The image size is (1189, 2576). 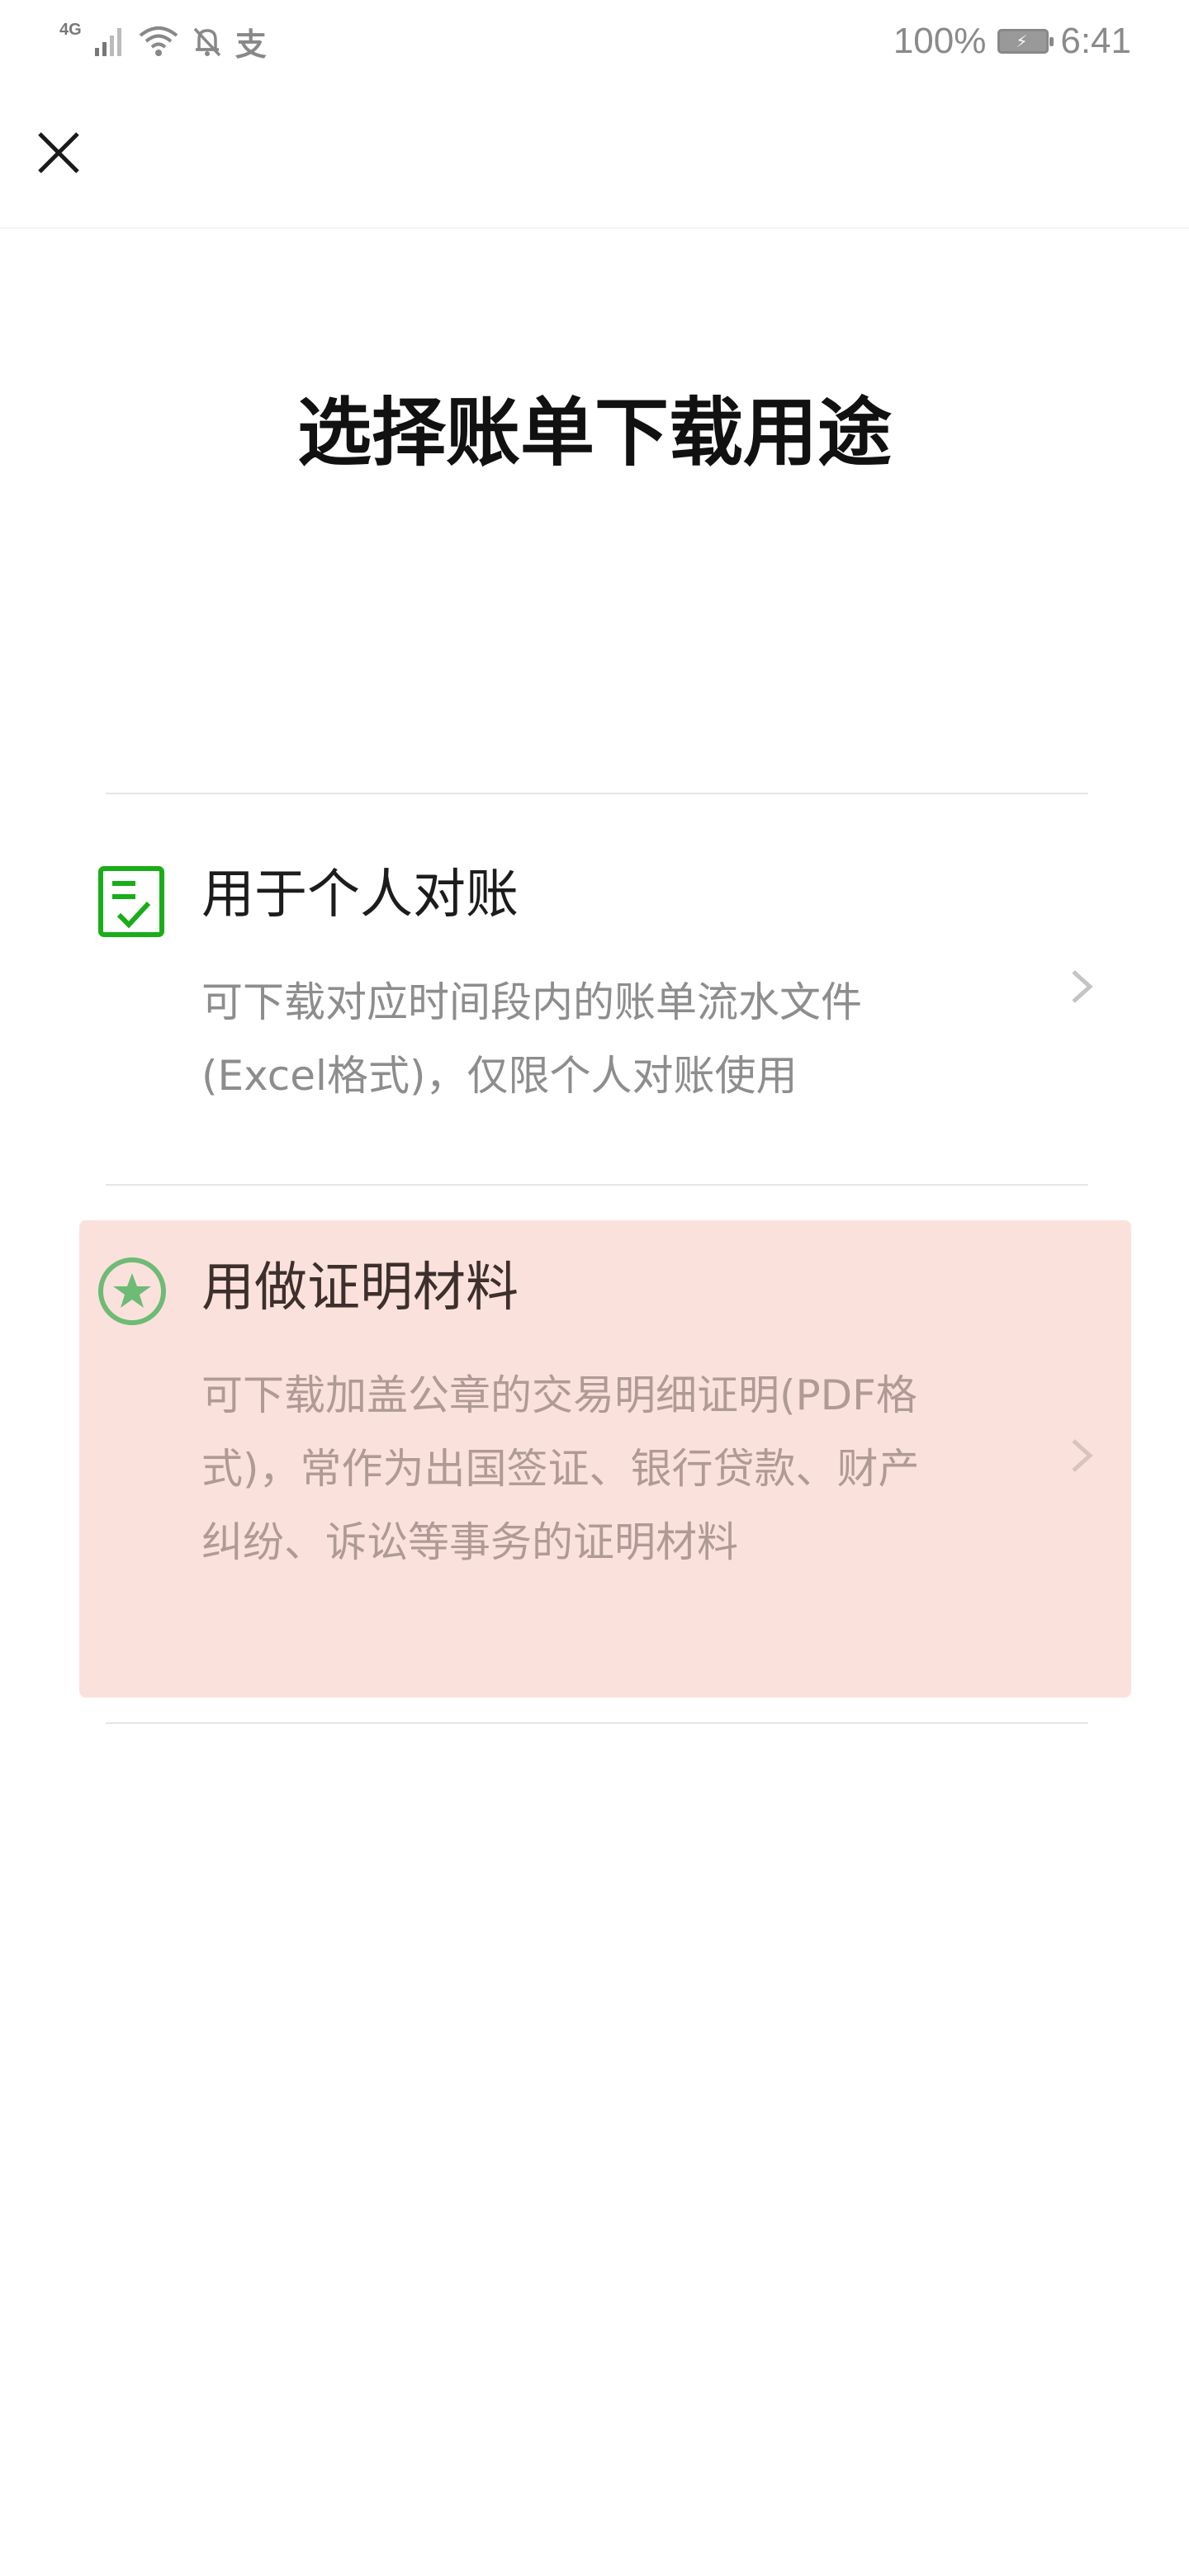 What do you see at coordinates (131, 901) in the screenshot?
I see `document-check-icon` at bounding box center [131, 901].